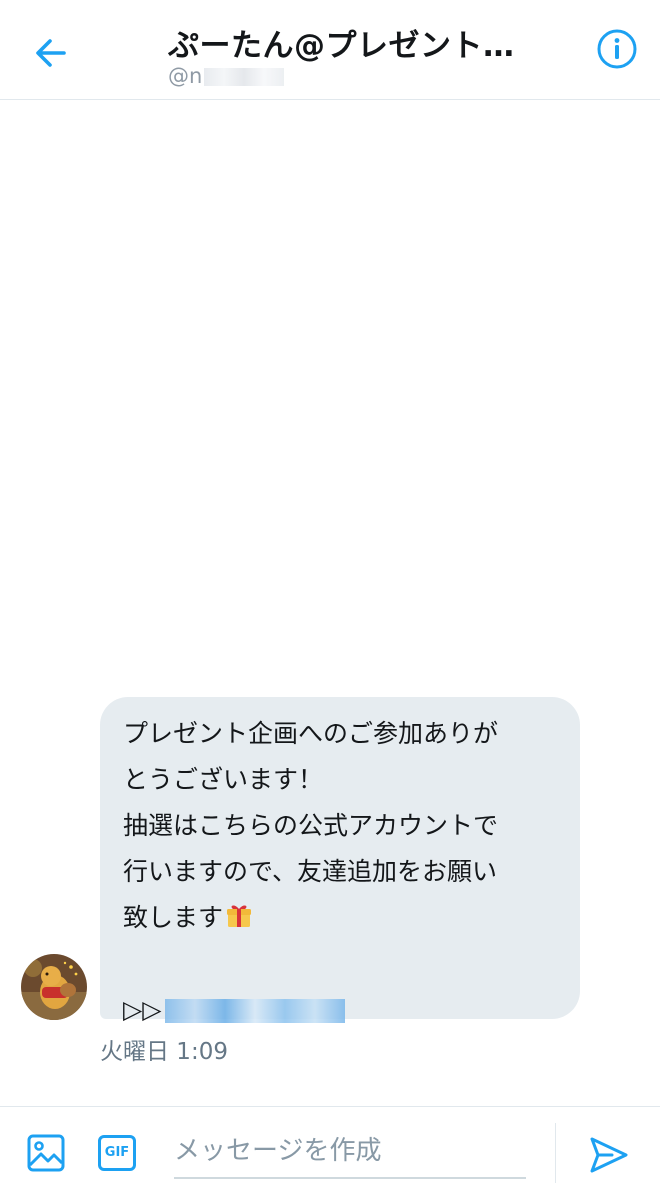 The width and height of the screenshot is (660, 1200). What do you see at coordinates (311, 825) in the screenshot?
I see `message-line: 抽選はこちらの公式アカウントで` at bounding box center [311, 825].